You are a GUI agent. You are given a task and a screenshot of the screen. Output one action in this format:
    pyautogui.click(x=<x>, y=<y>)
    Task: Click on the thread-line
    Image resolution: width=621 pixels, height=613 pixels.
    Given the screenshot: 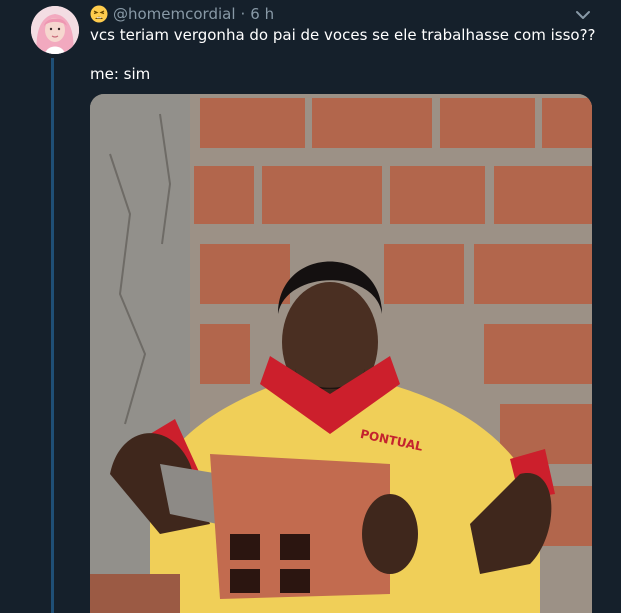 What is the action you would take?
    pyautogui.click(x=52, y=335)
    